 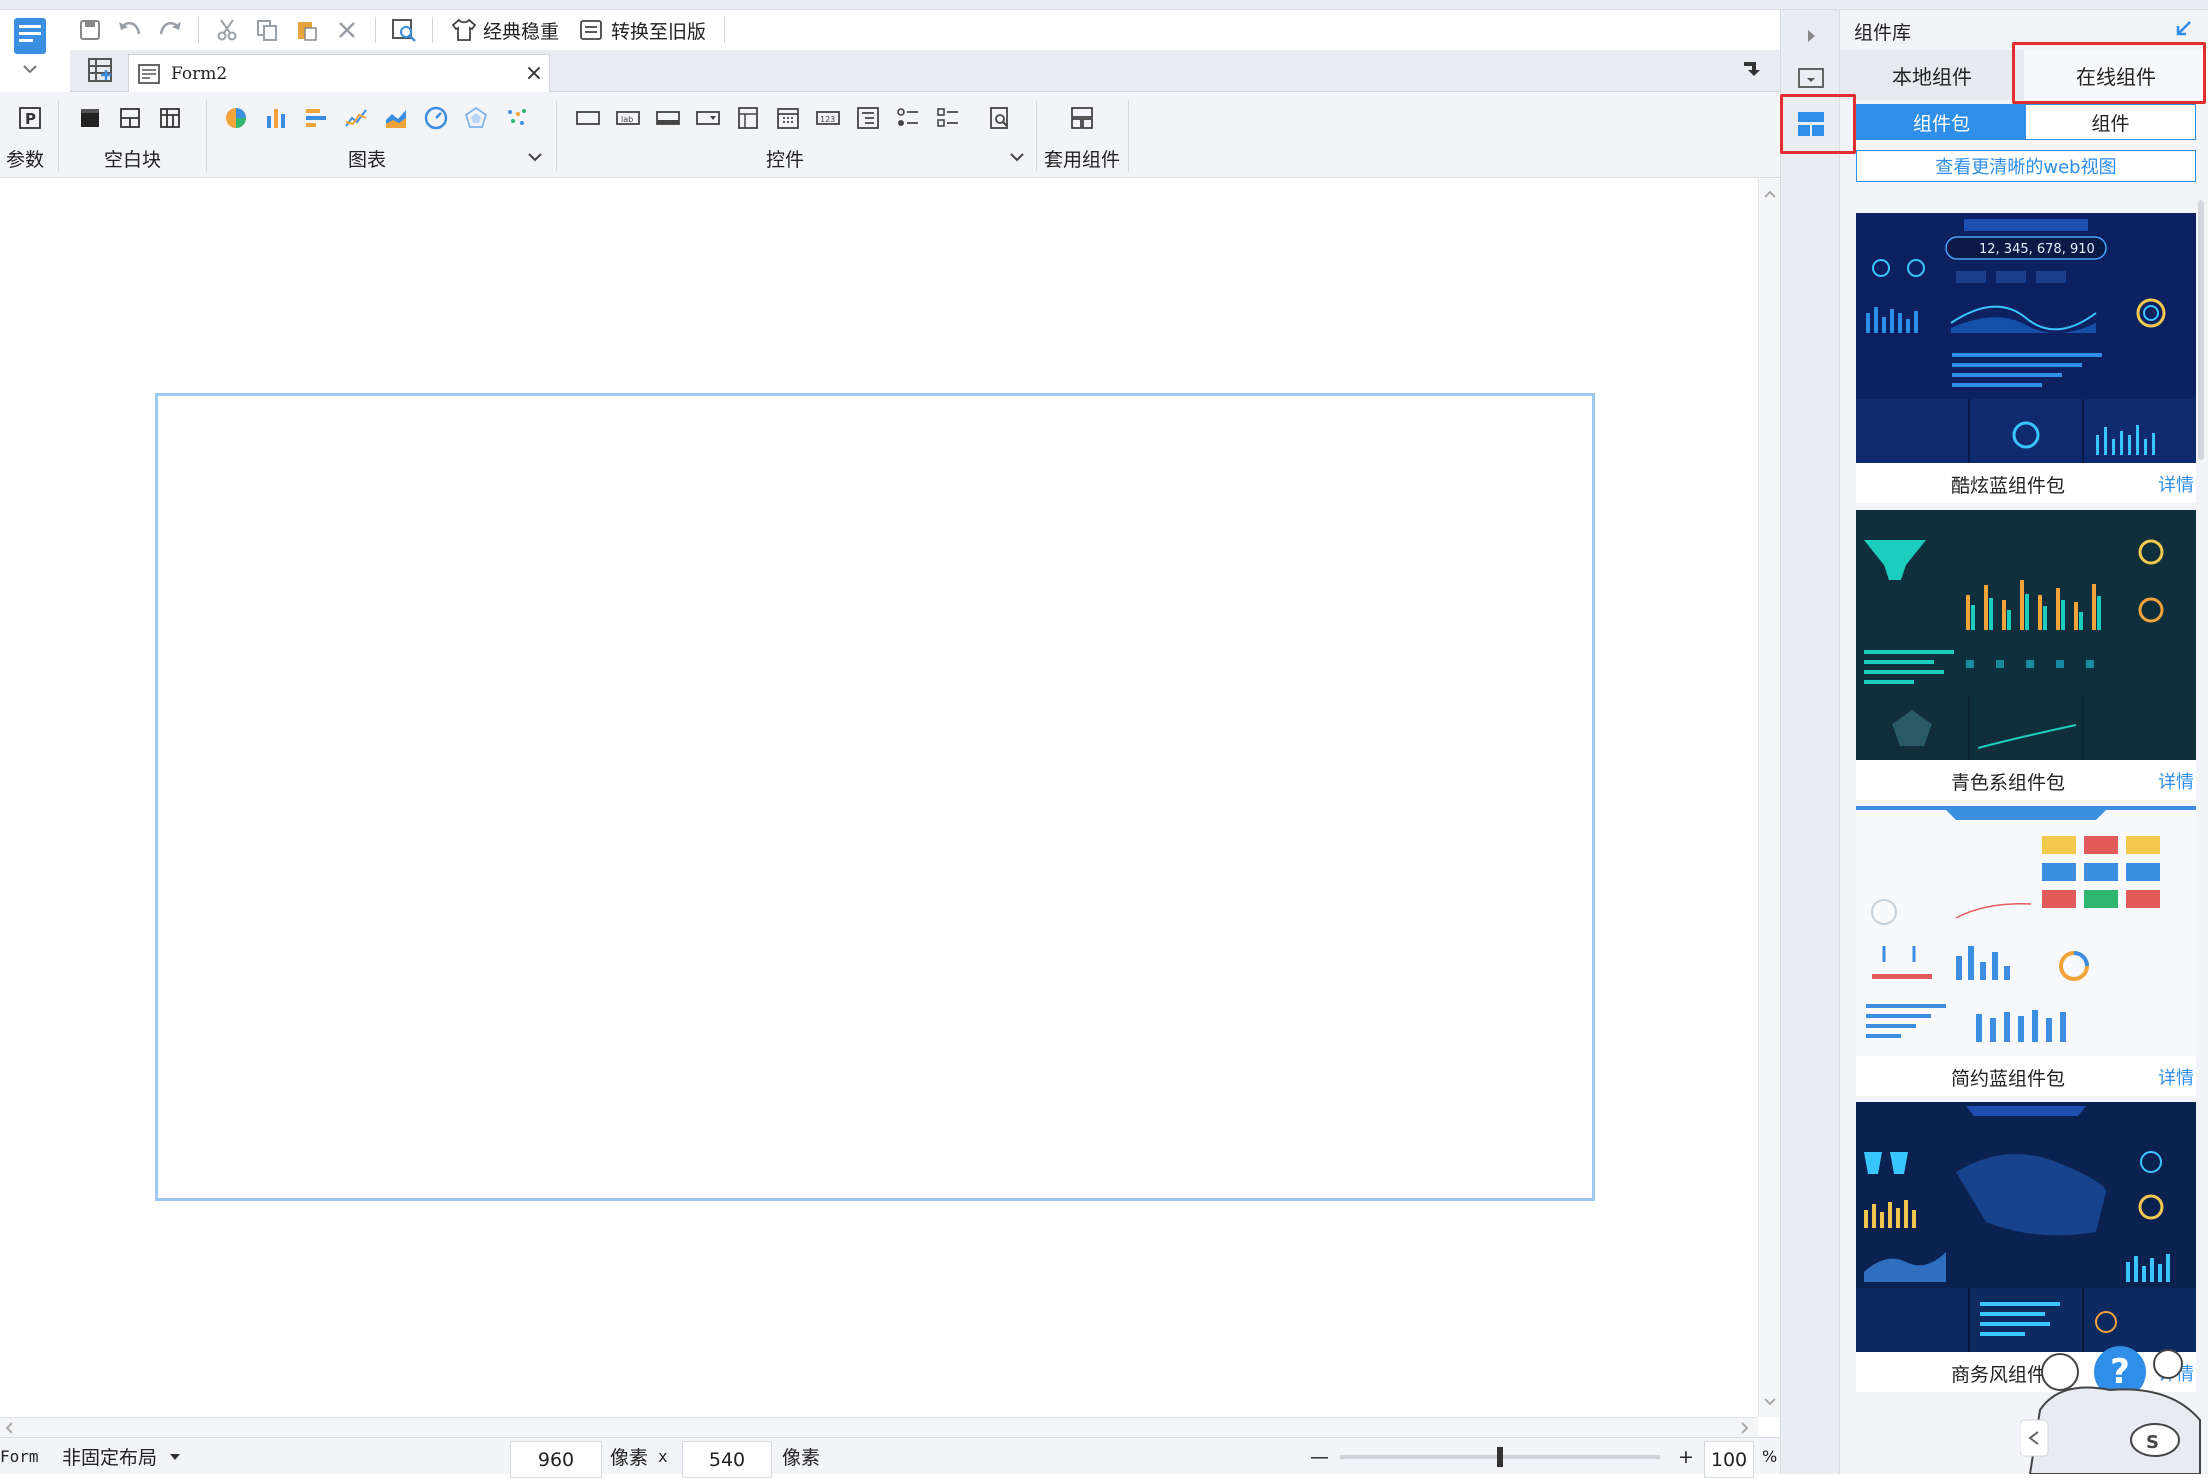 I want to click on scatter-chart-icon, so click(x=516, y=118).